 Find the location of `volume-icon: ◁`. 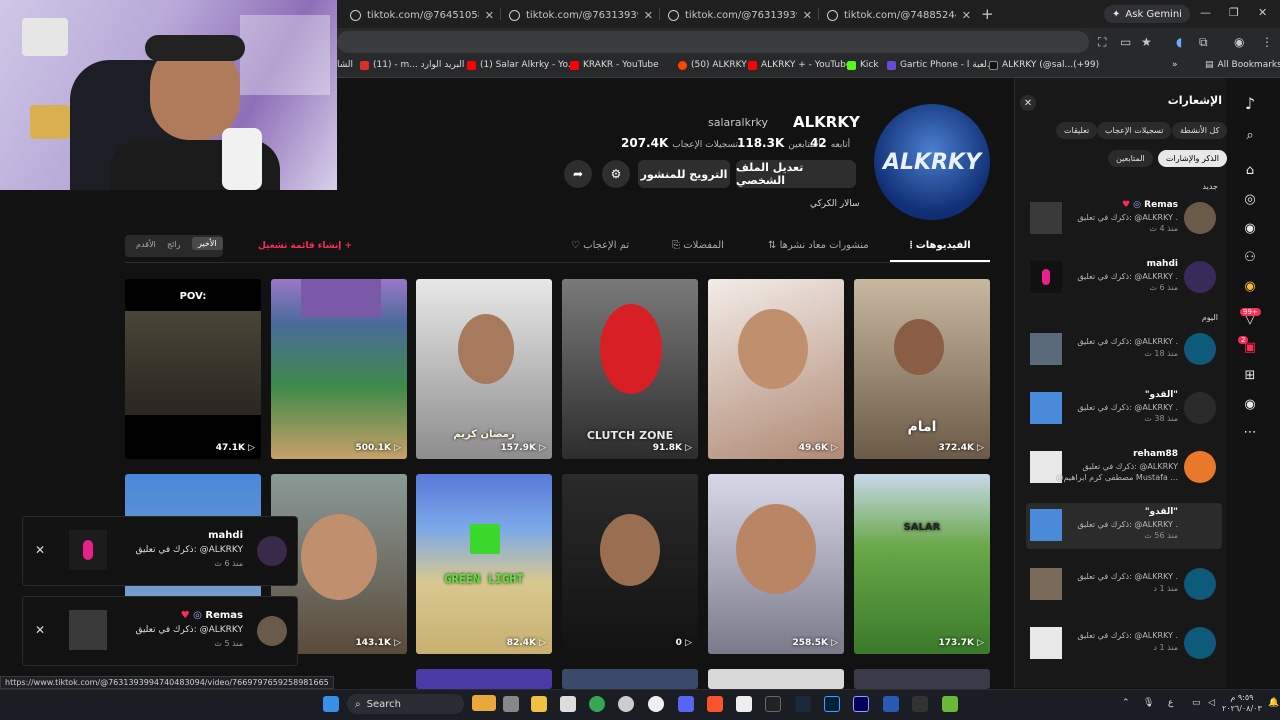

volume-icon: ◁ is located at coordinates (1211, 703).